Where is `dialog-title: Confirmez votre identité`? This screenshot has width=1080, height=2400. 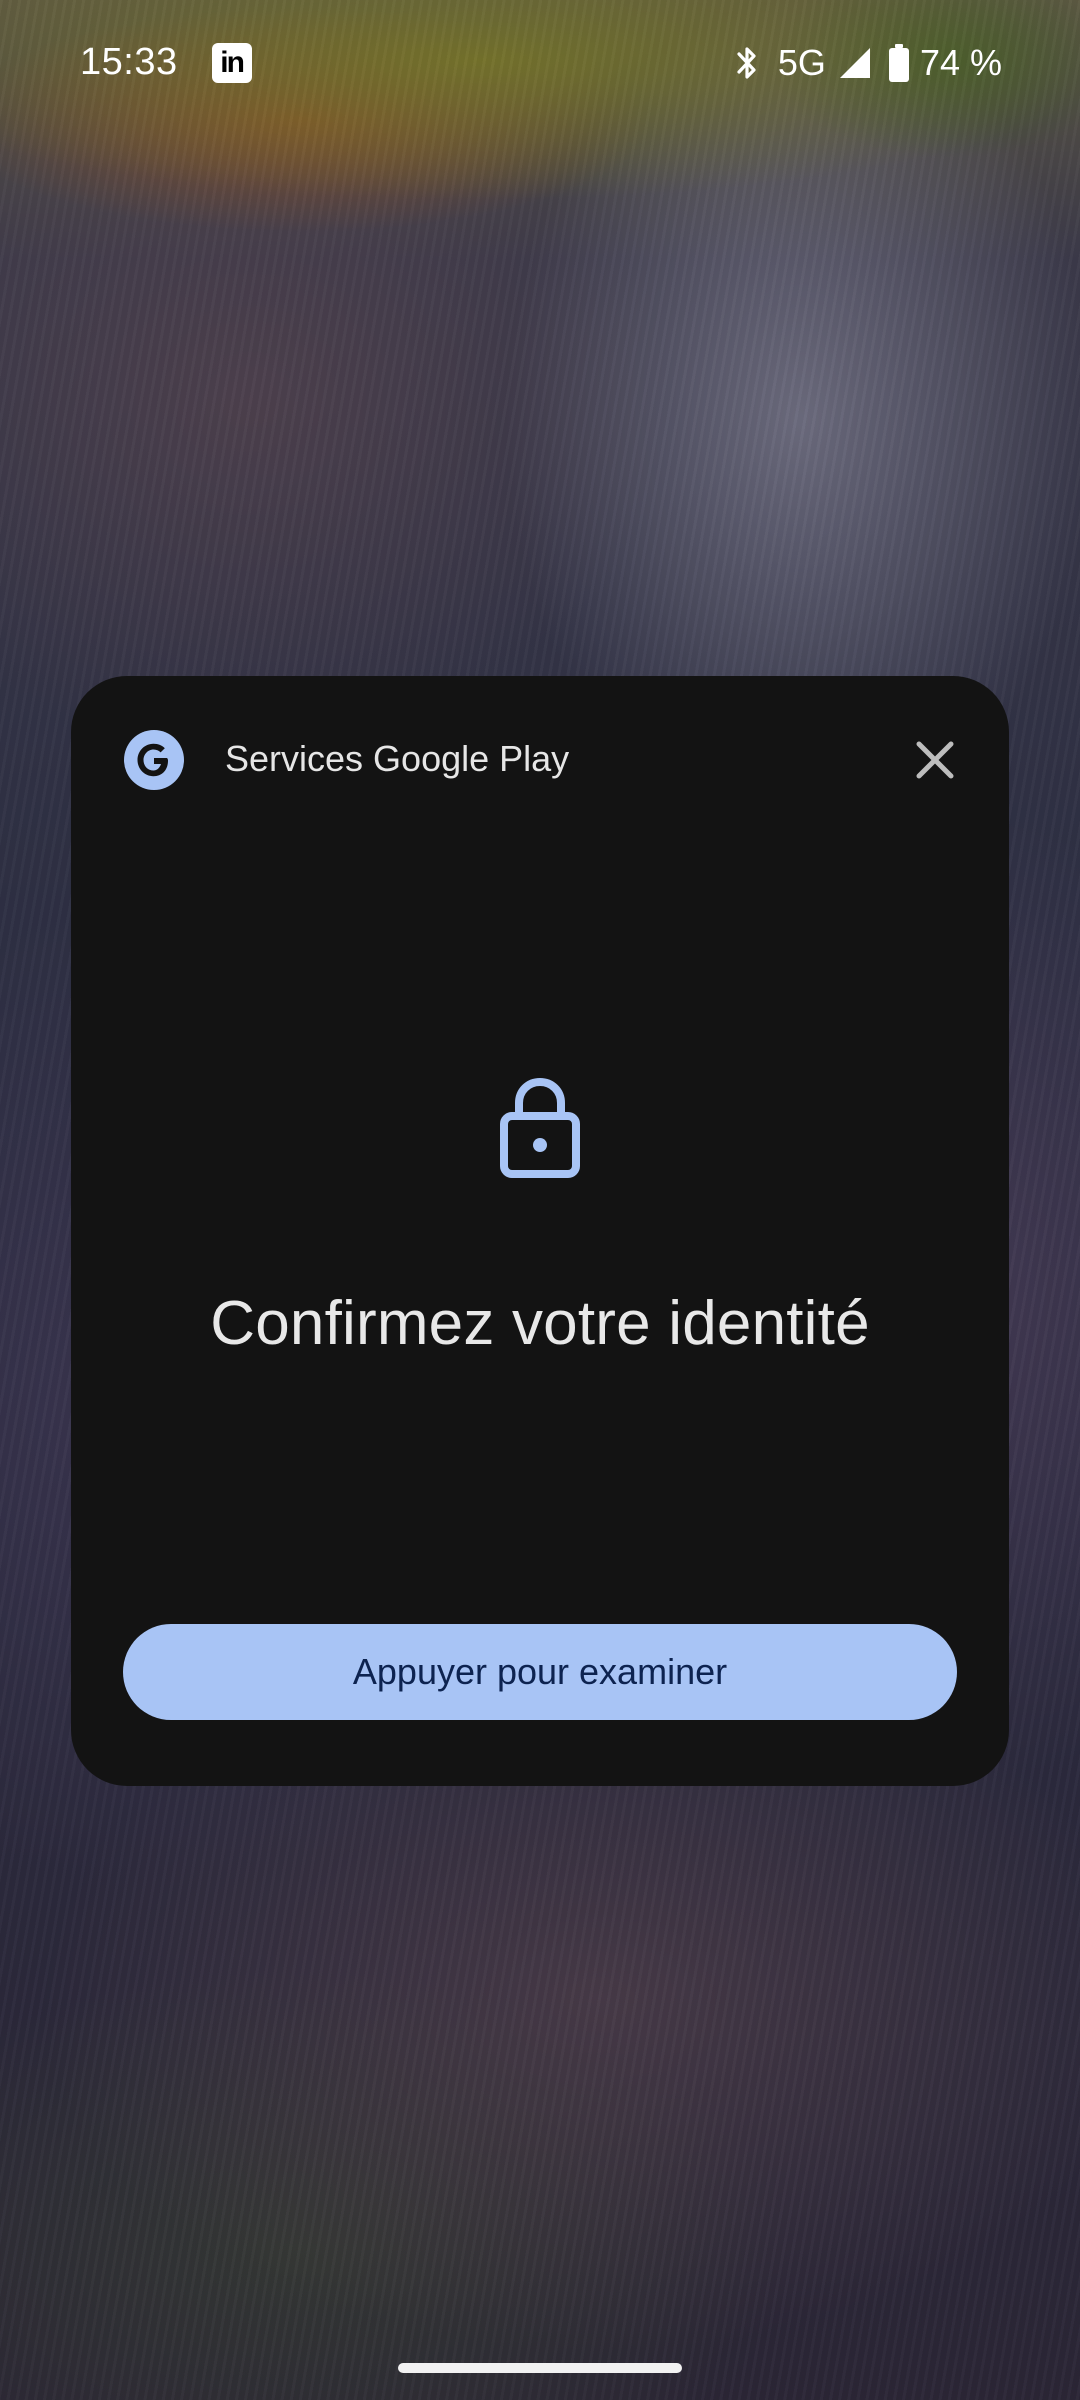 dialog-title: Confirmez votre identité is located at coordinates (540, 1323).